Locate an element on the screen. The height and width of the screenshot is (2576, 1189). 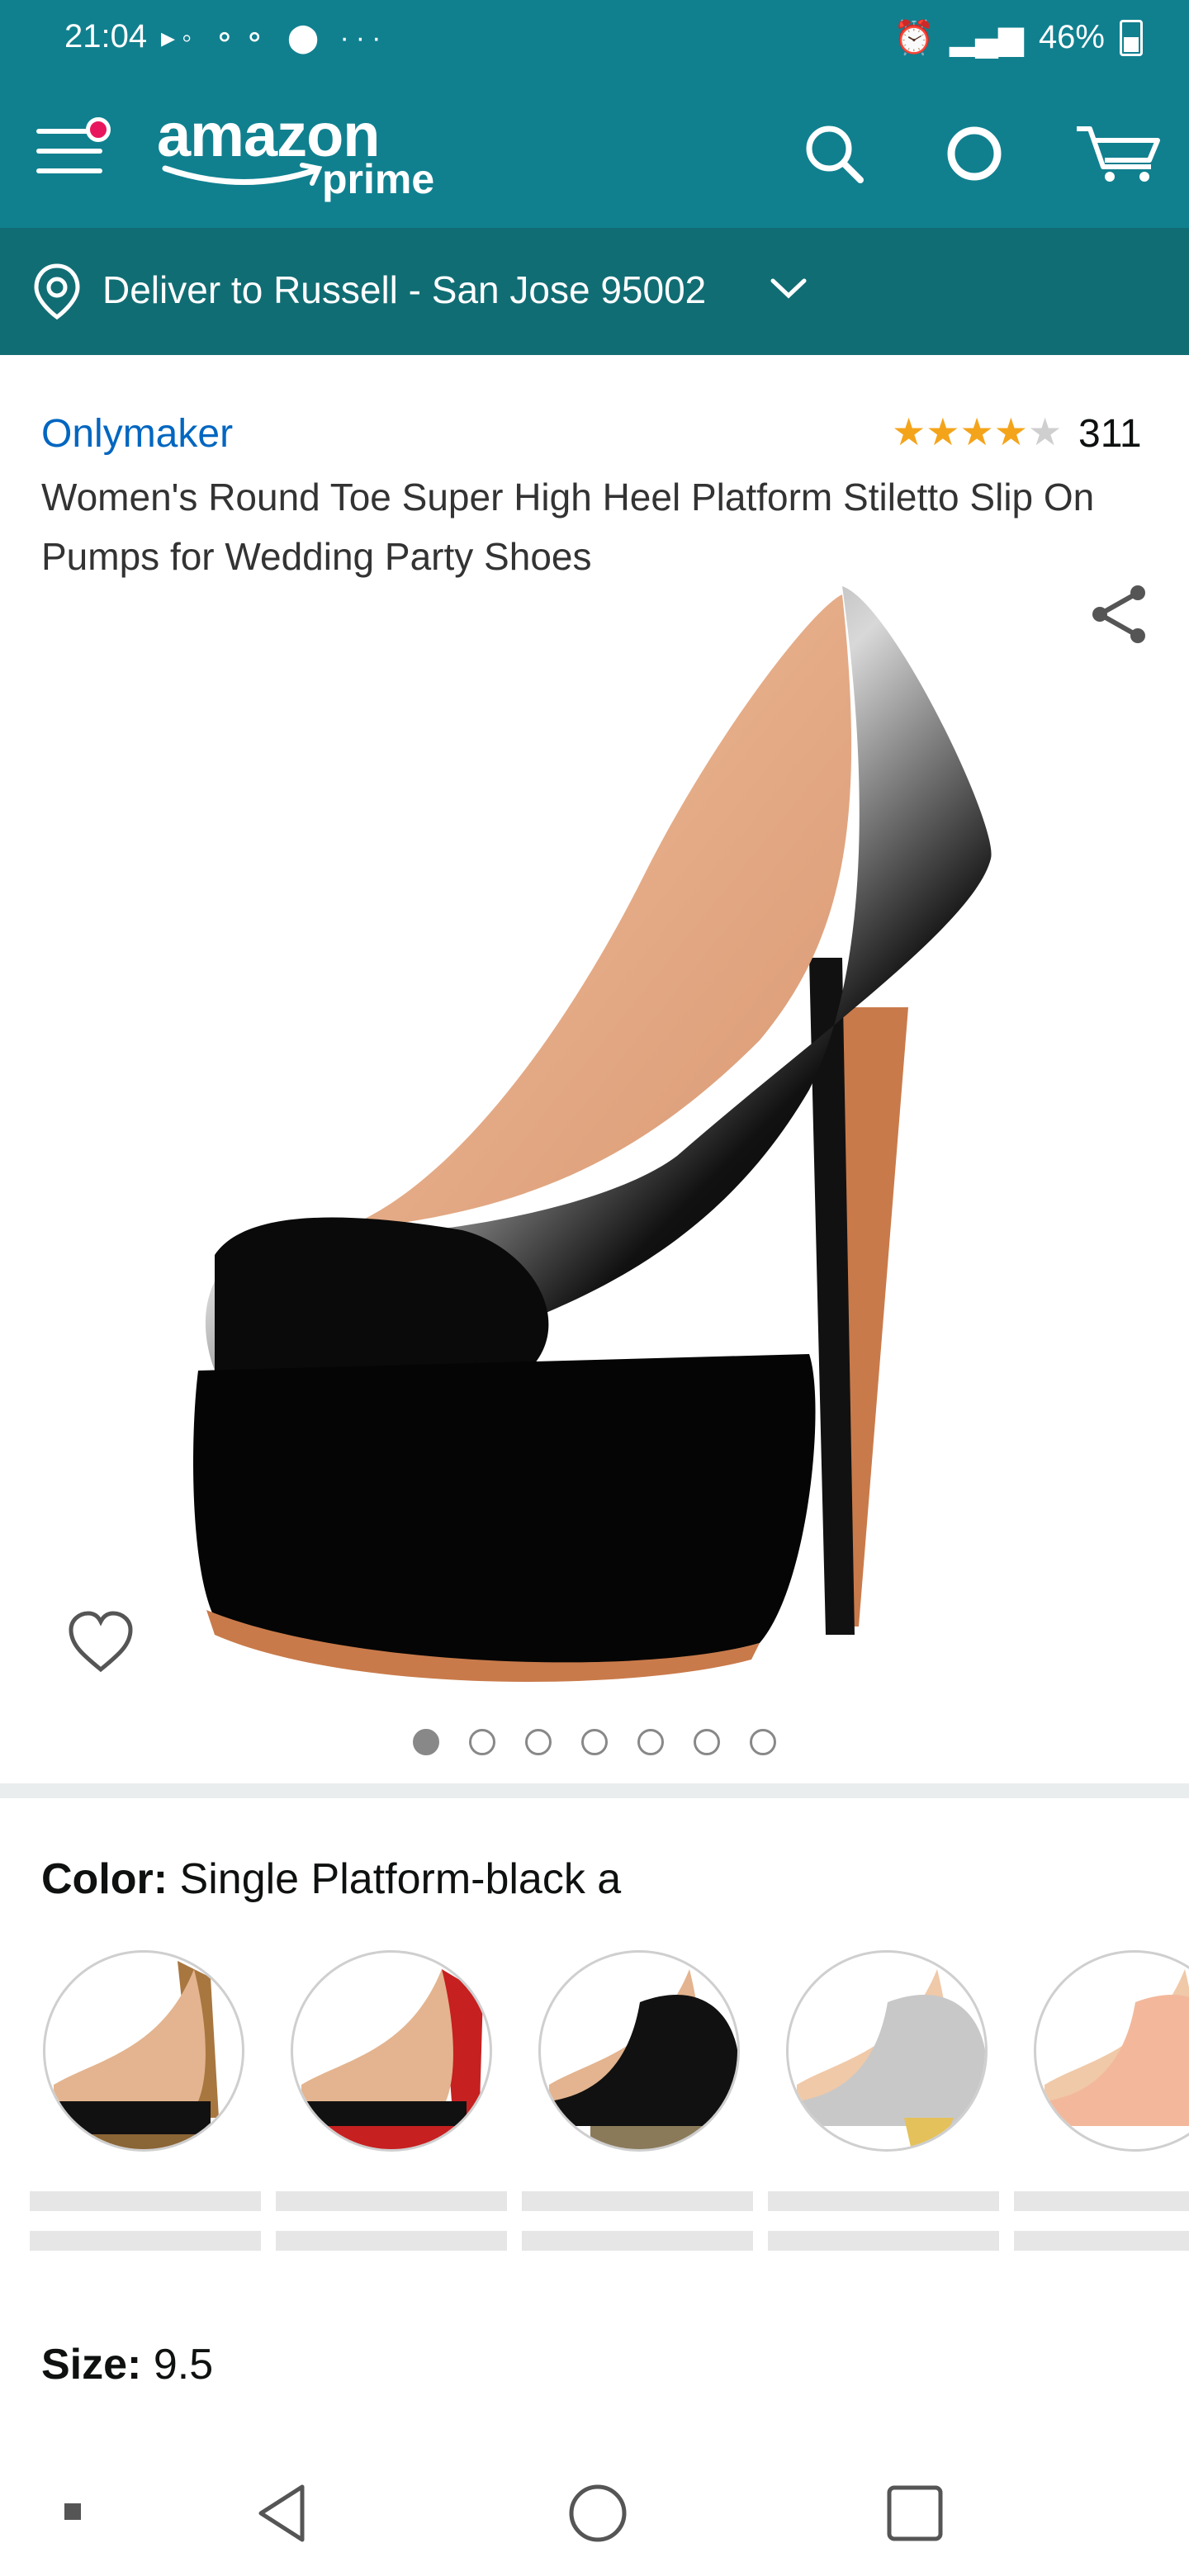
star-empty-icon: ★ is located at coordinates (1045, 431).